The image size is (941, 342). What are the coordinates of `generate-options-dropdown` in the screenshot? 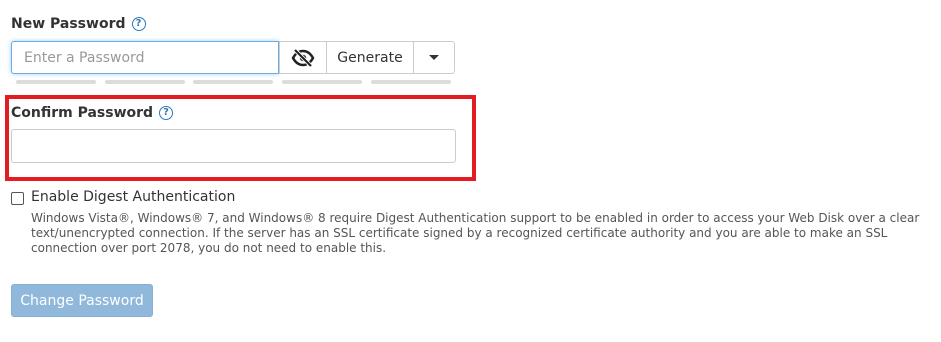 It's located at (434, 57).